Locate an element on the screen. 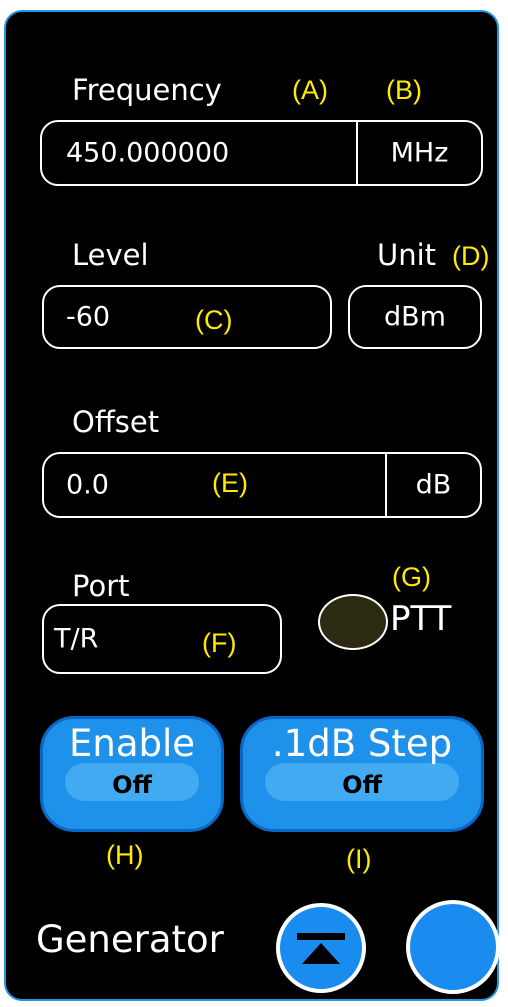  eject-up-icon is located at coordinates (321, 948).